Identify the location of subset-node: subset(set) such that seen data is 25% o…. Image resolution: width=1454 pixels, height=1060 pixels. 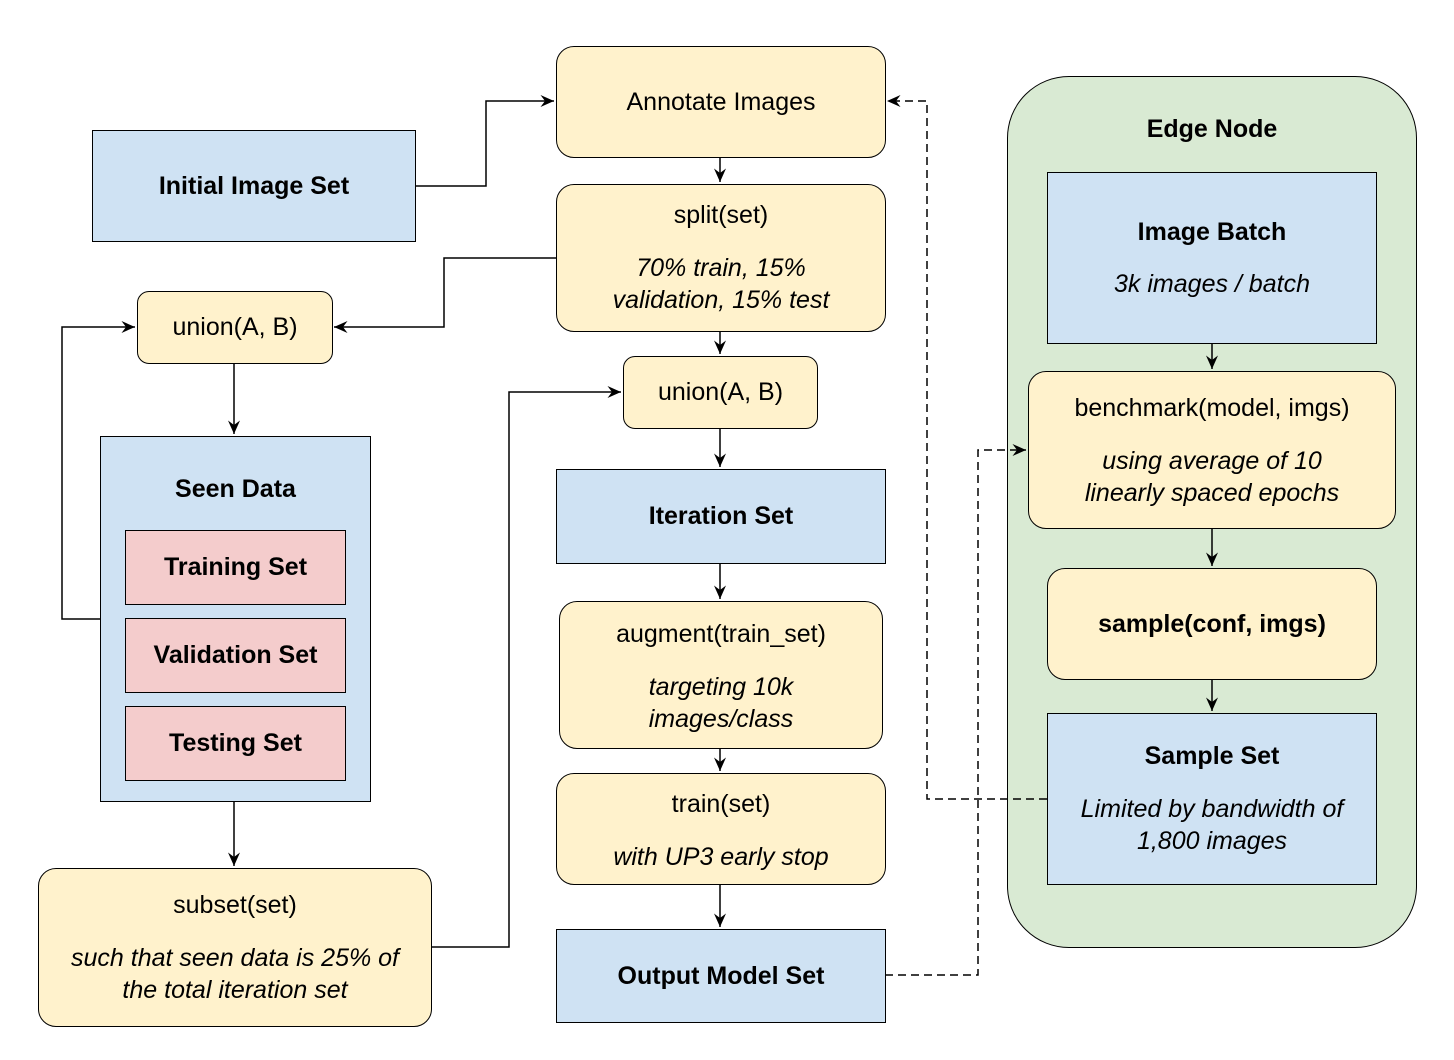
(235, 947).